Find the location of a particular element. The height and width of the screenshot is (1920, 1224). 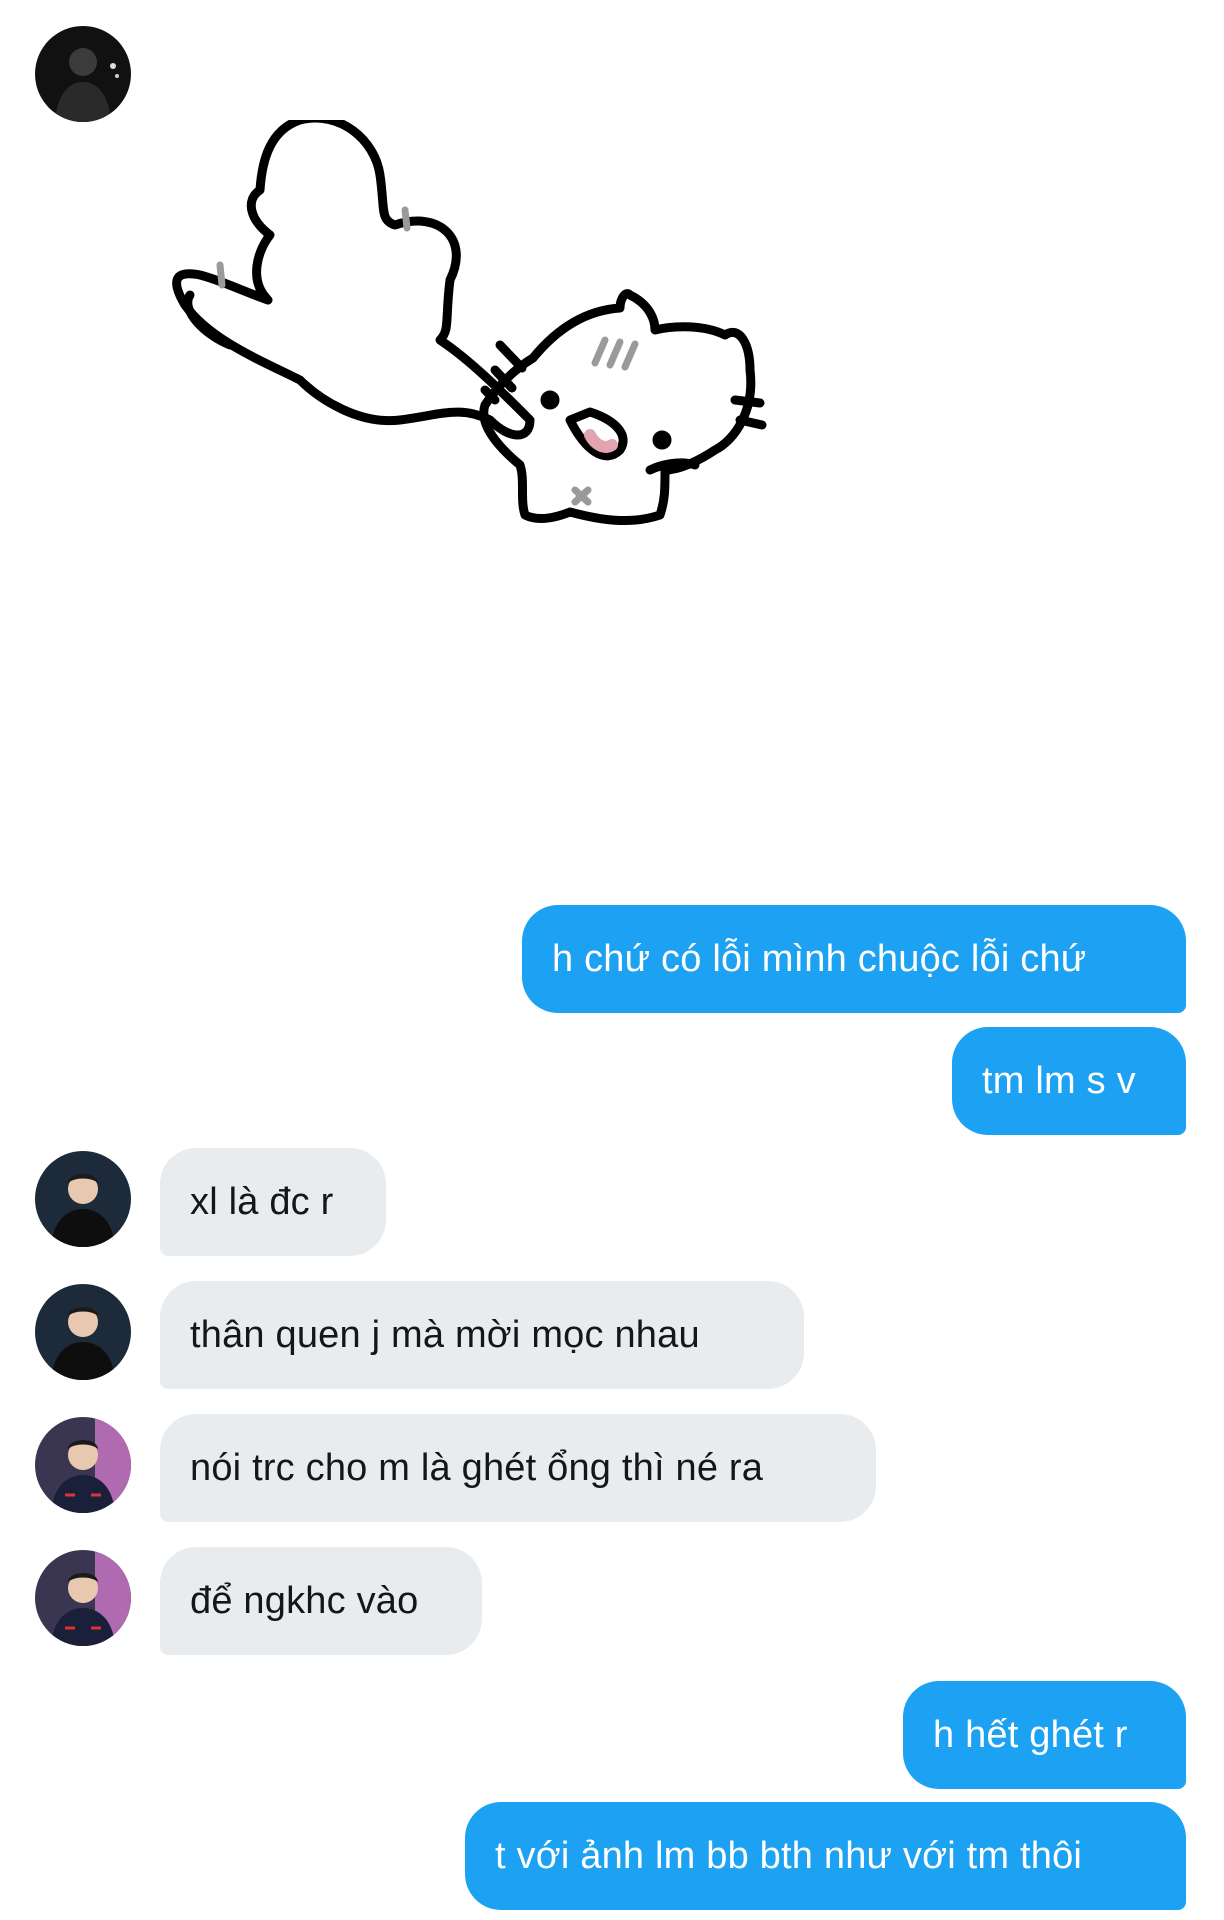

incoming-message: xl là đc r is located at coordinates (273, 1202).